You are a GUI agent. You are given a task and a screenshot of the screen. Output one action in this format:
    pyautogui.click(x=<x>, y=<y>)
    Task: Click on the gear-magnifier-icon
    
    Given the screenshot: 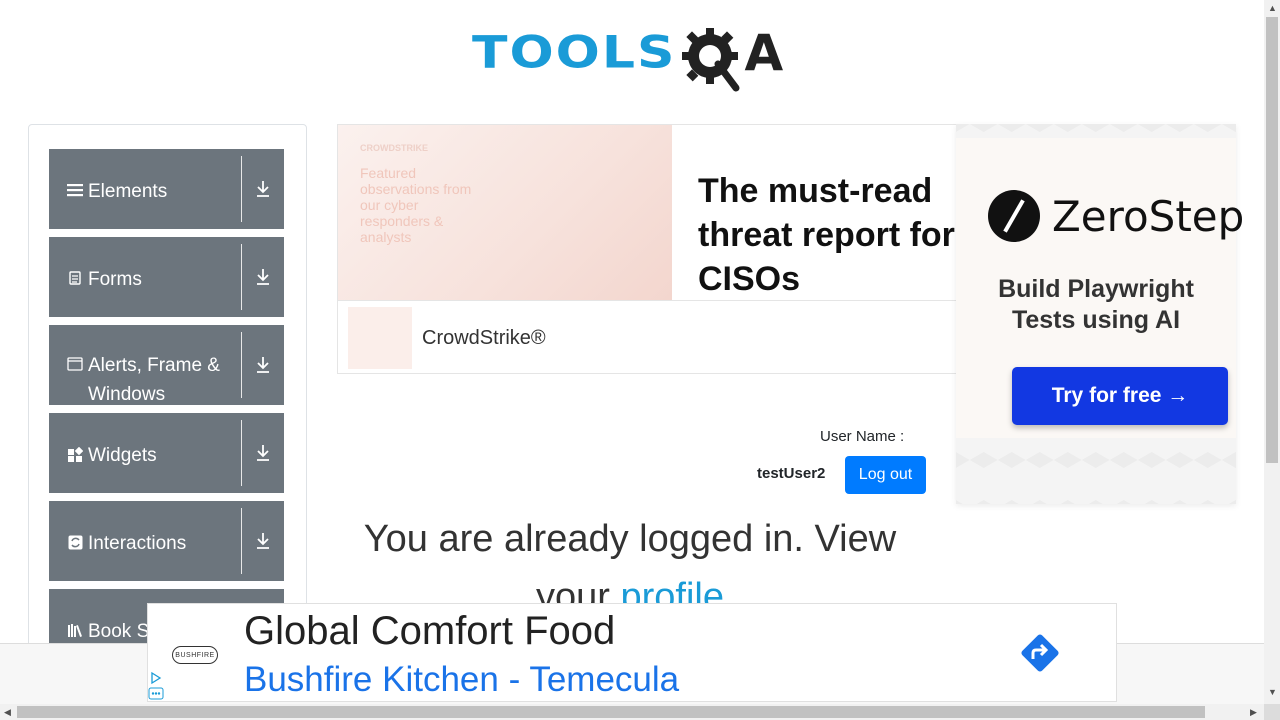 What is the action you would take?
    pyautogui.click(x=711, y=56)
    